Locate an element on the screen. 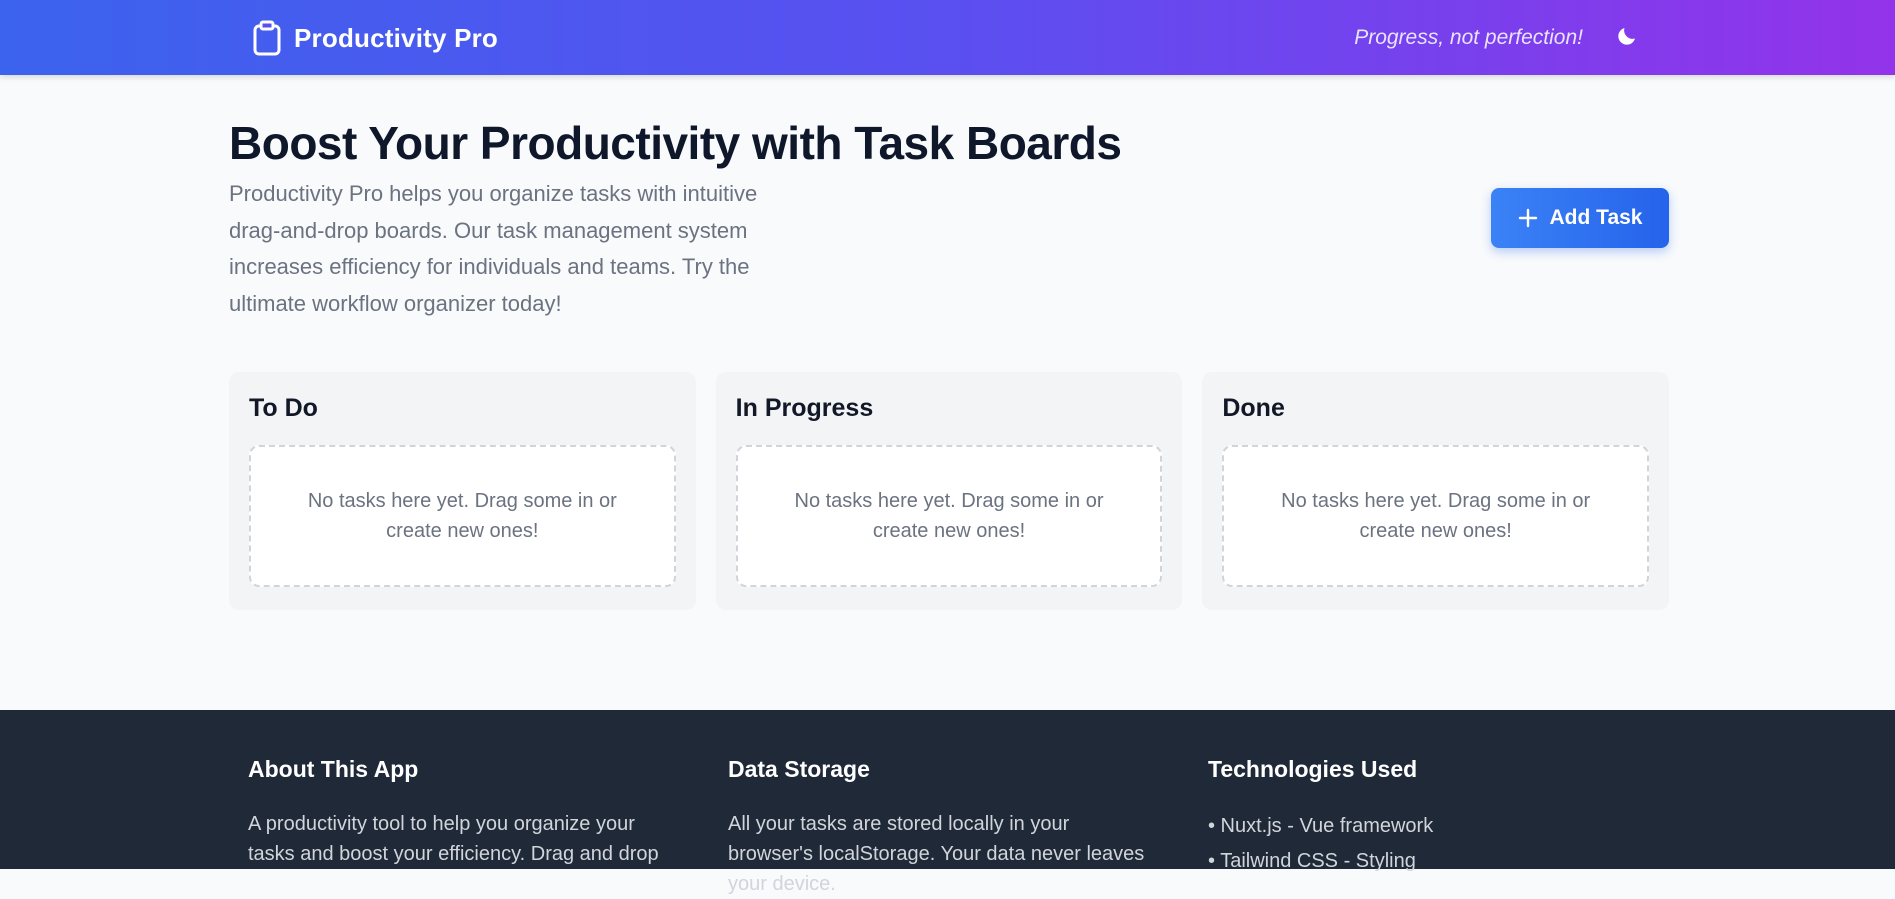 Image resolution: width=1895 pixels, height=899 pixels. page-title: Boost Your Productivity with Task Boards is located at coordinates (675, 143).